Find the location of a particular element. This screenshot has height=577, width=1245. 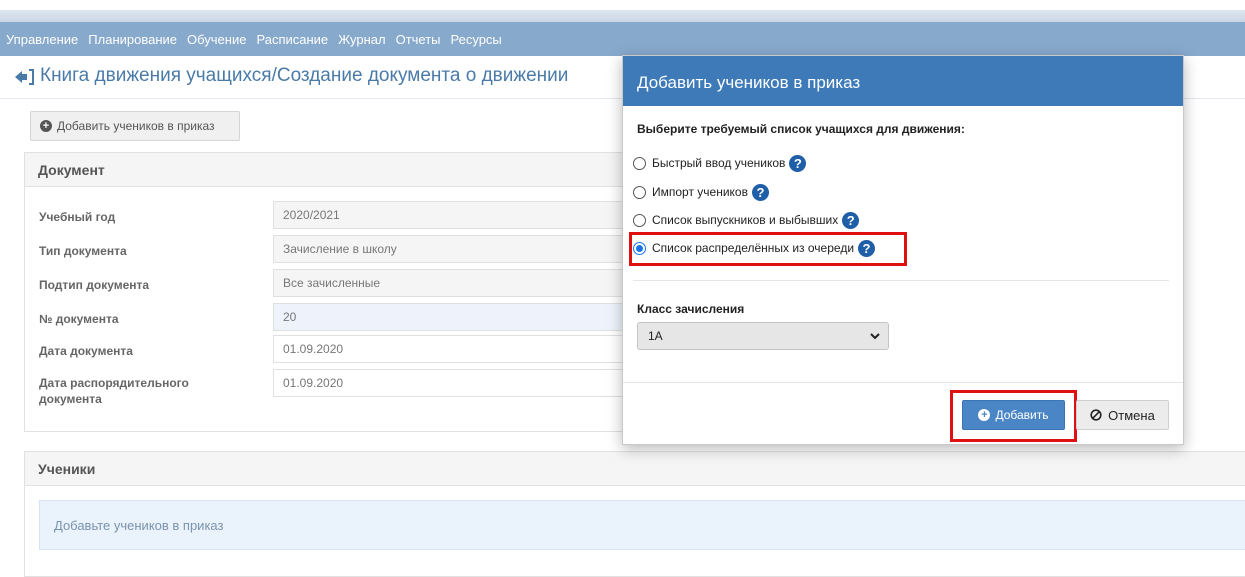

option-label: Быстрый ввод учеников is located at coordinates (719, 163).